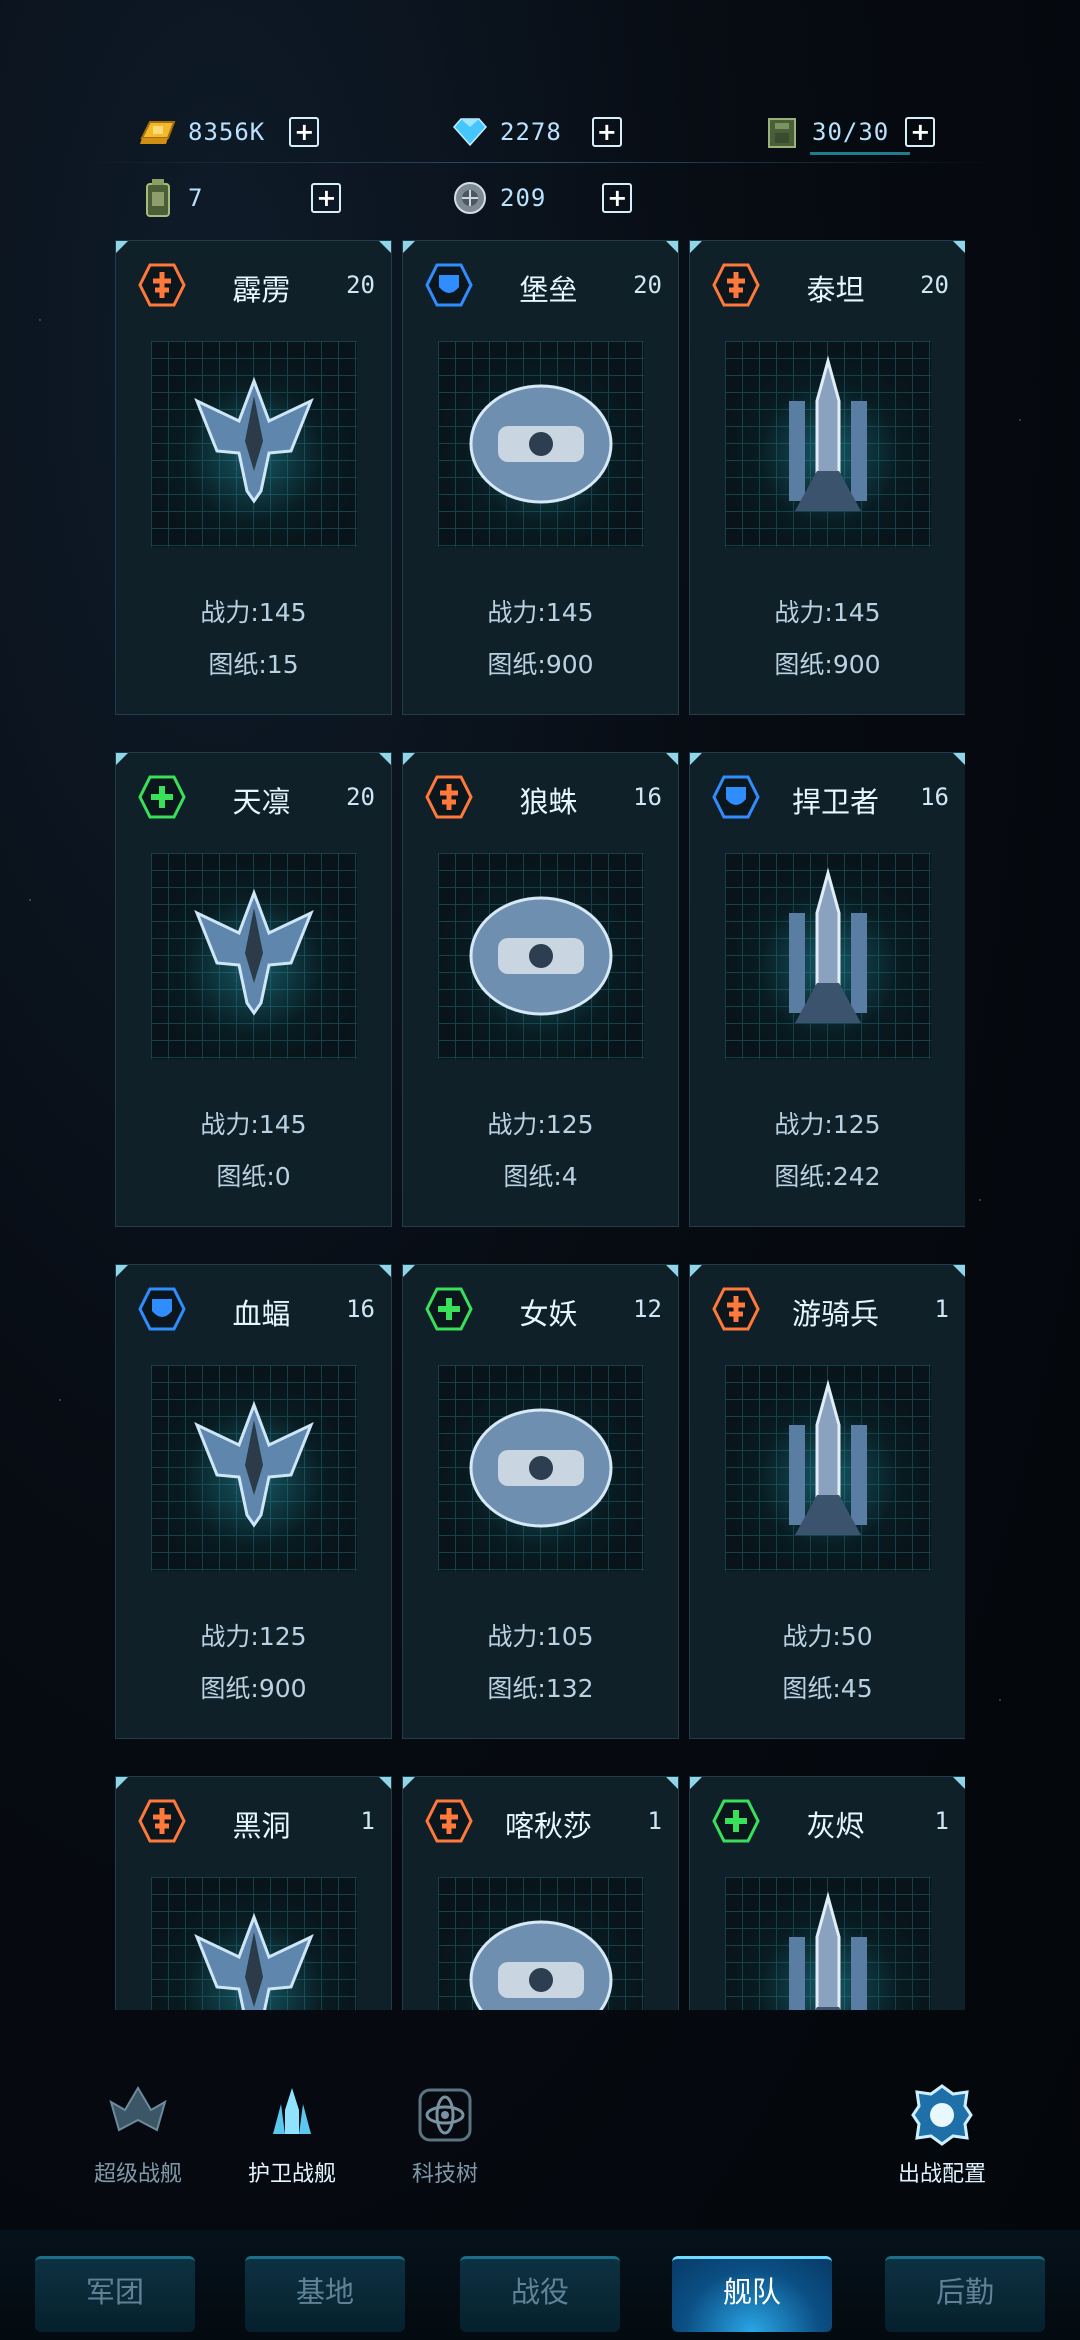 The image size is (1080, 2340). I want to click on ship-name: 游骑兵, so click(835, 1314).